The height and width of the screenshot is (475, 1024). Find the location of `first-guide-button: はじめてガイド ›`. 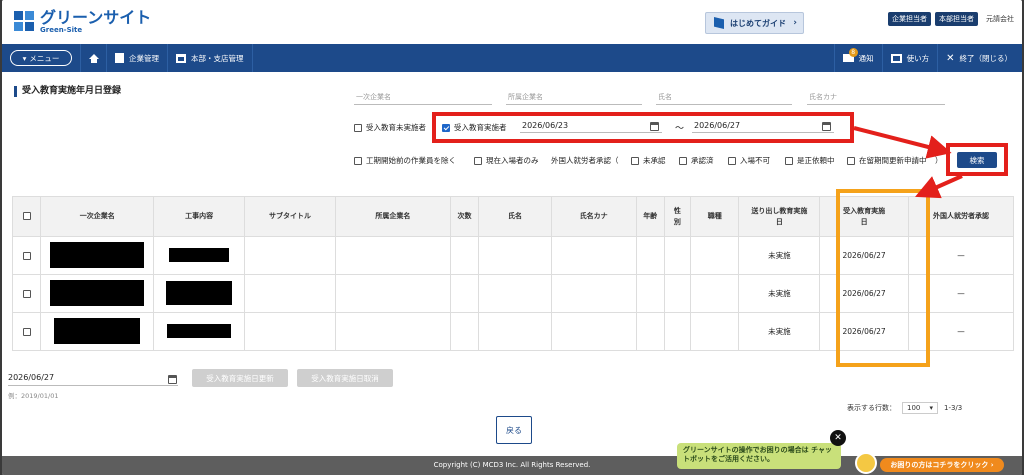

first-guide-button: はじめてガイド › is located at coordinates (754, 23).